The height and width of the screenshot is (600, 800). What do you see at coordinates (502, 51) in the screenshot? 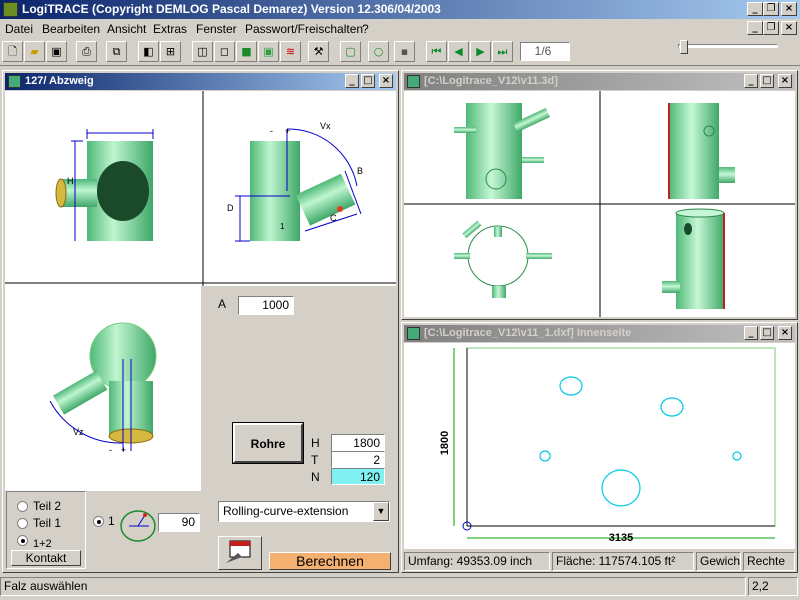
I see `last-page-icon: ⏭` at bounding box center [502, 51].